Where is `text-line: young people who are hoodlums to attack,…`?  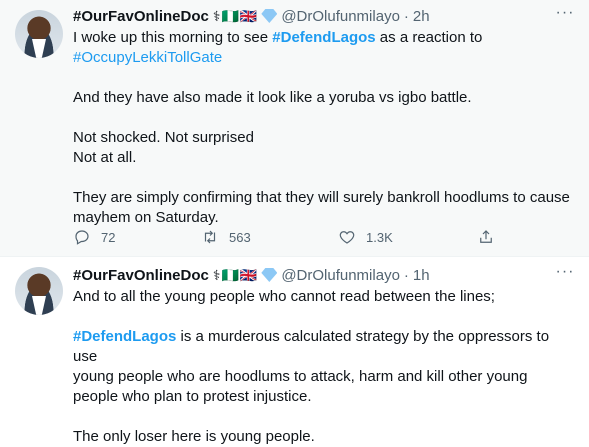
text-line: young people who are hoodlums to attack,… is located at coordinates (300, 376).